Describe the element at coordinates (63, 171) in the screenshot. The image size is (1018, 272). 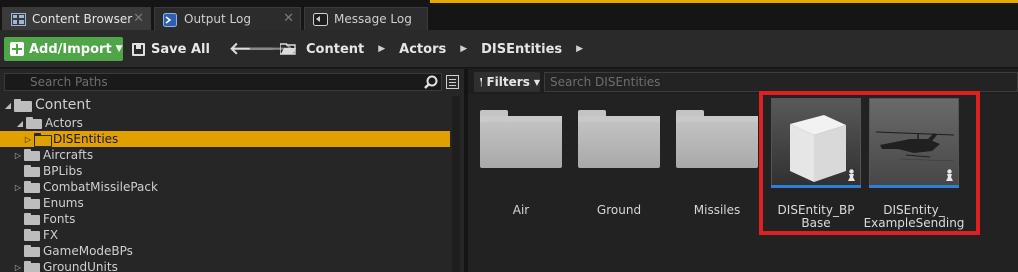
I see `tree-item-label: BPLibs` at that location.